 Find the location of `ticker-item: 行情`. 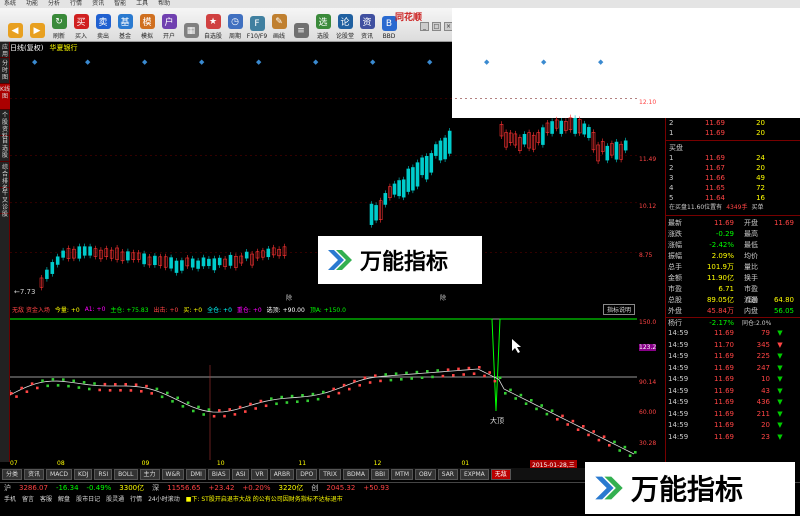

ticker-item: 行情 is located at coordinates (136, 499).